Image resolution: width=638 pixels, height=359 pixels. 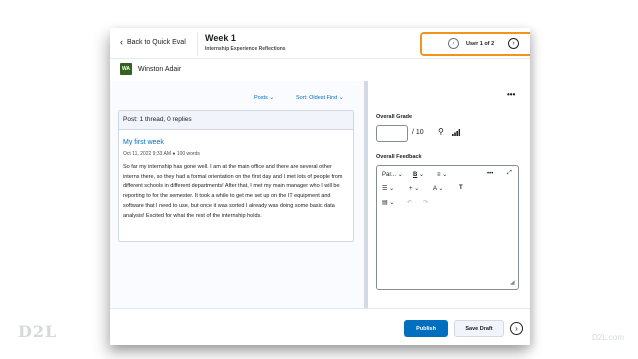 I want to click on list-button: ☰ ⌄, so click(x=388, y=188).